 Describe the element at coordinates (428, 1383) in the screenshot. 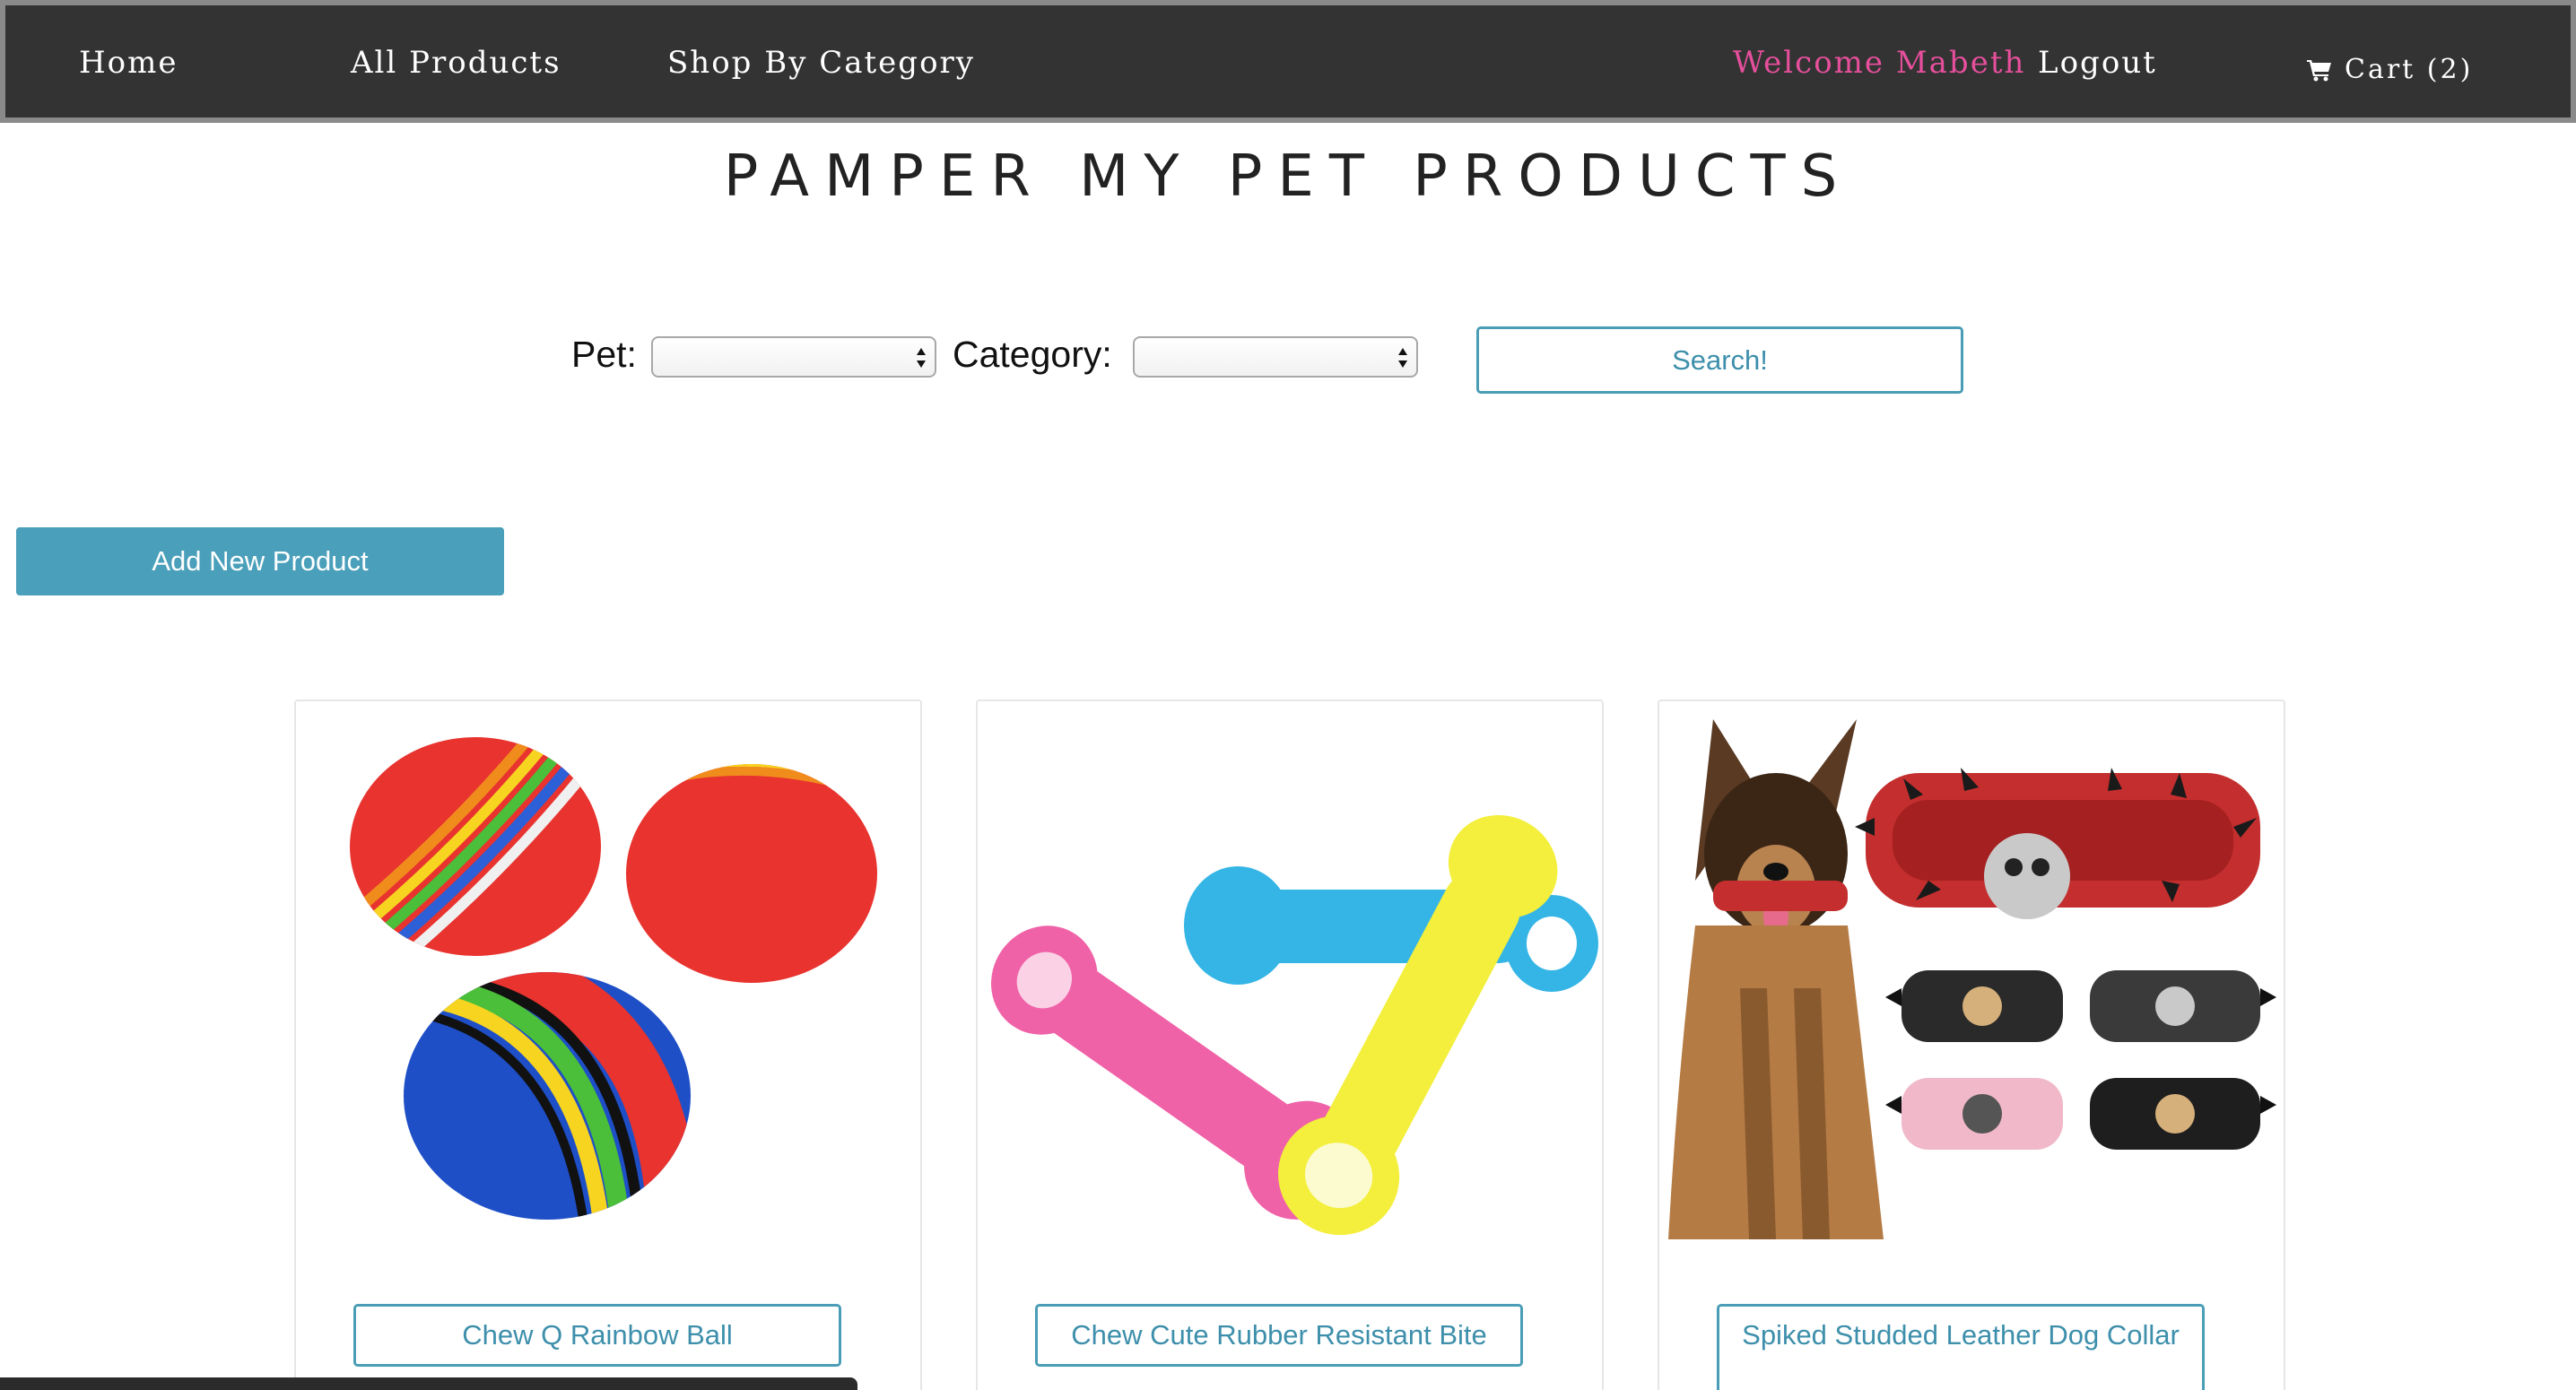

I see `browser-status-bar` at that location.